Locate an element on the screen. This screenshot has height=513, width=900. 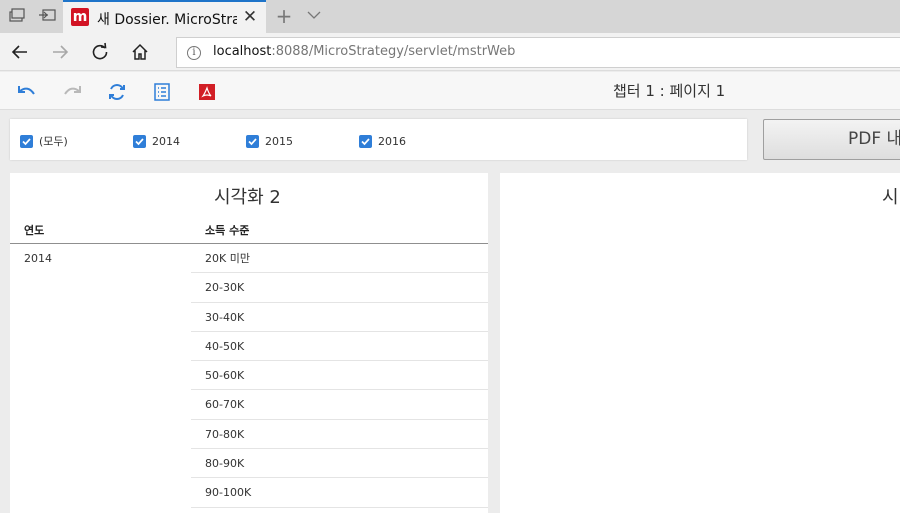
info-icon: i is located at coordinates (194, 53).